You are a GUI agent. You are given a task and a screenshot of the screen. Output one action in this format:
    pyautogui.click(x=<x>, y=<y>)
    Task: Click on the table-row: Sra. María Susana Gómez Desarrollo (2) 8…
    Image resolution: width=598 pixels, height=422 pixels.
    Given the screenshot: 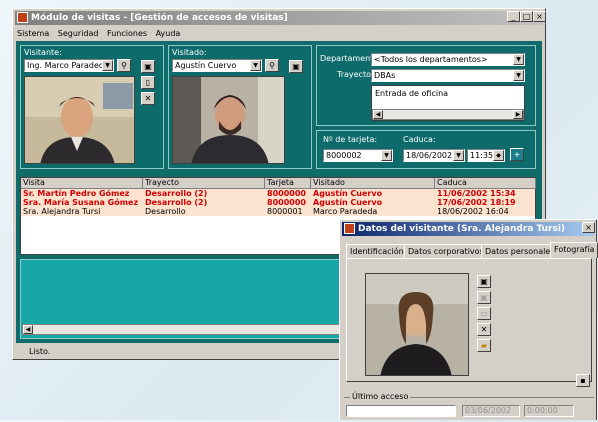 What is the action you would take?
    pyautogui.click(x=278, y=202)
    